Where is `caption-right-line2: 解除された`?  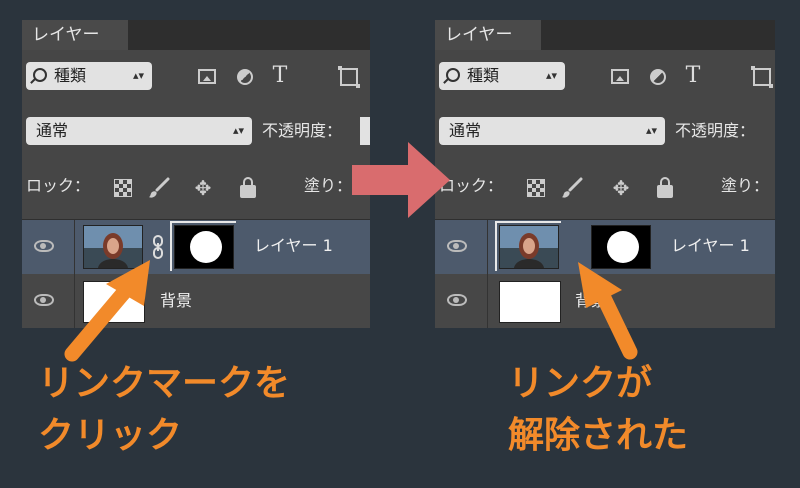
caption-right-line2: 解除された is located at coordinates (598, 435).